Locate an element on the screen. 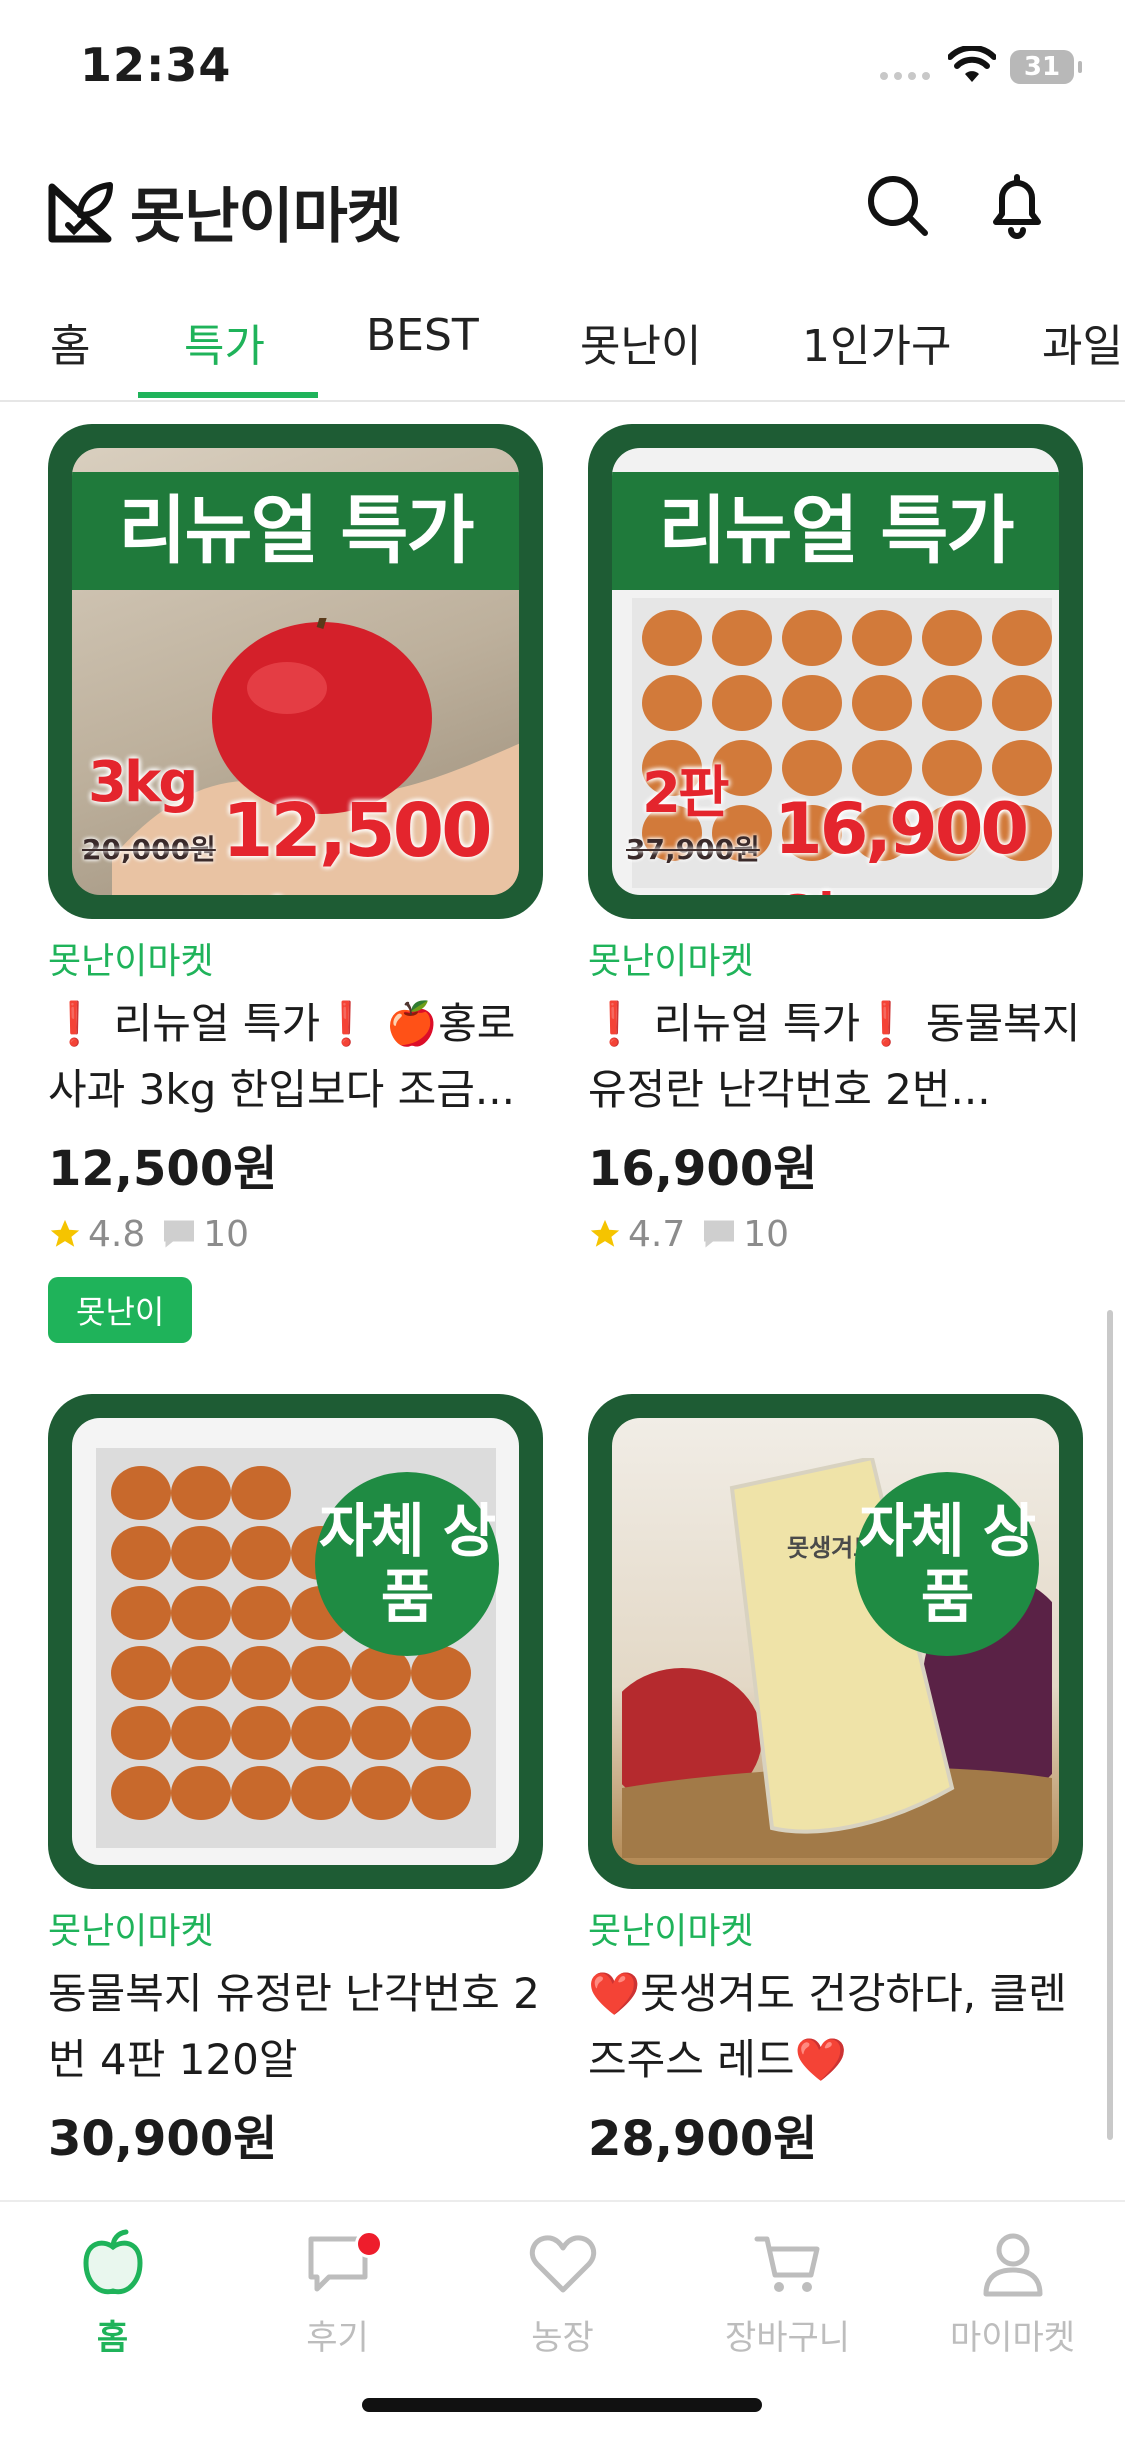  image-quantity: 2판 is located at coordinates (685, 793).